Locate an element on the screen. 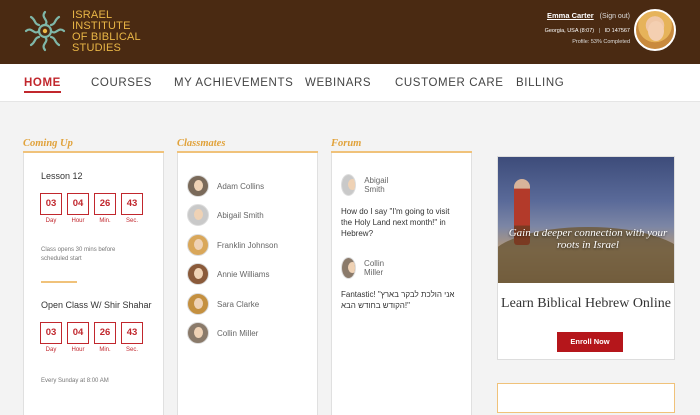  schedule-note: Every Sunday at 8:00 AM is located at coordinates (75, 381).